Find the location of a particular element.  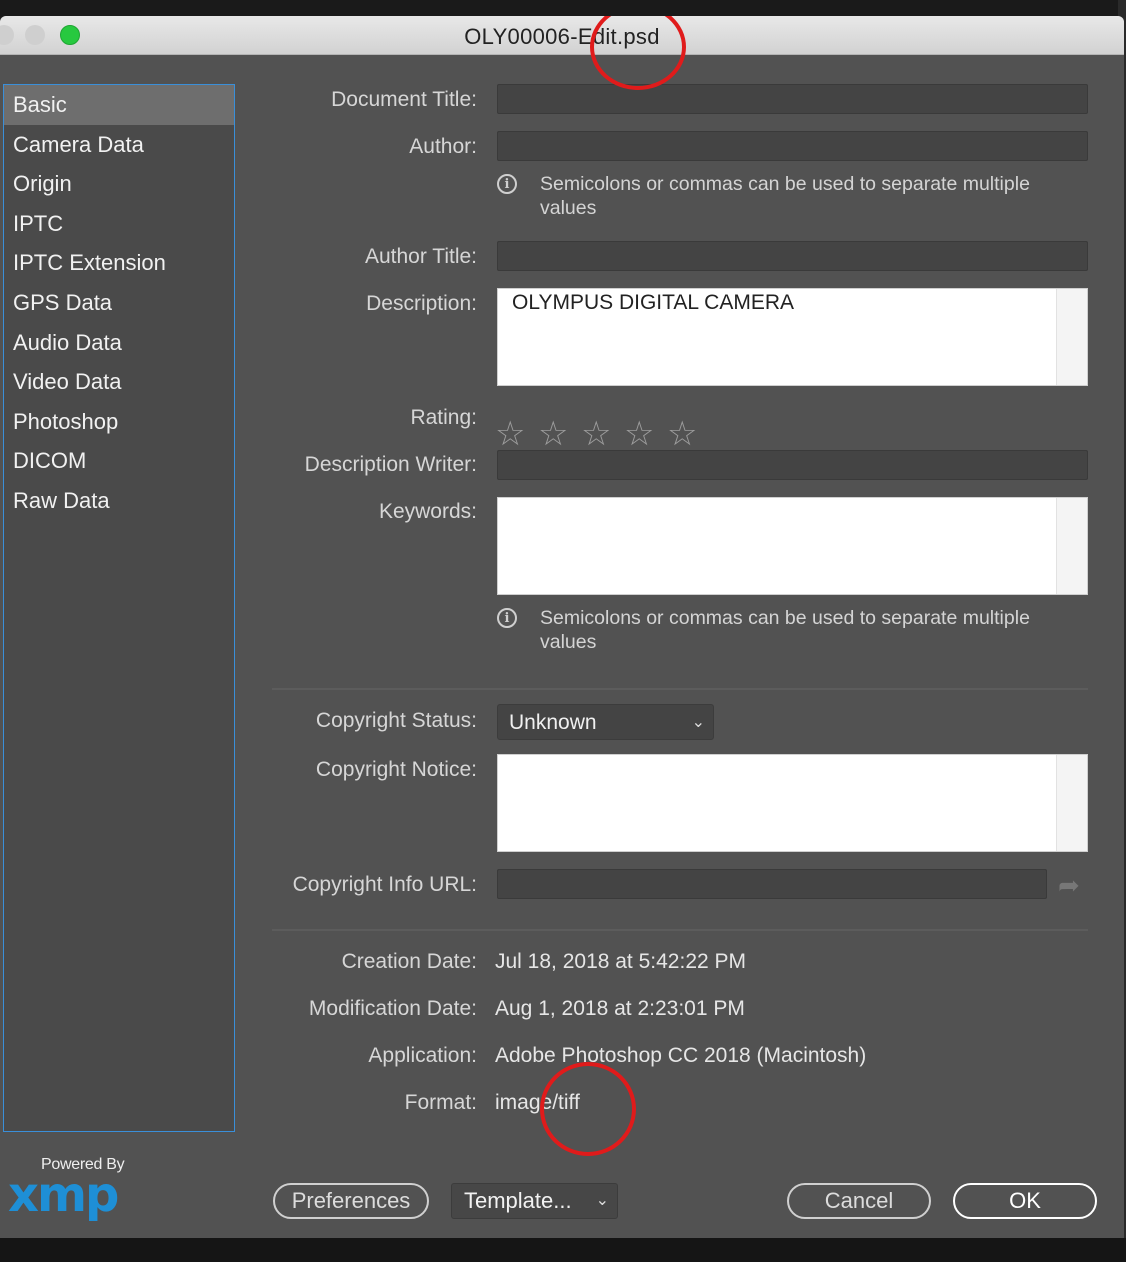

sidebar-item-photoshop: Photoshop is located at coordinates (119, 422).